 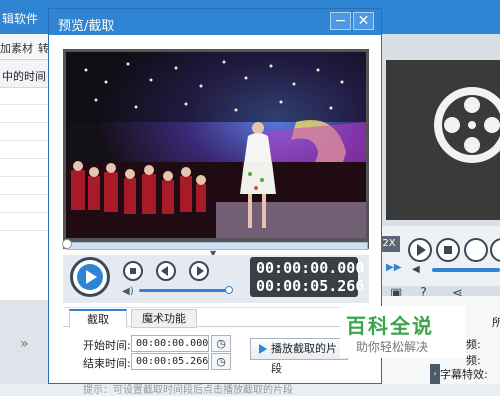 What do you see at coordinates (164, 318) in the screenshot?
I see `tab-magic-functions: 魔术功能` at bounding box center [164, 318].